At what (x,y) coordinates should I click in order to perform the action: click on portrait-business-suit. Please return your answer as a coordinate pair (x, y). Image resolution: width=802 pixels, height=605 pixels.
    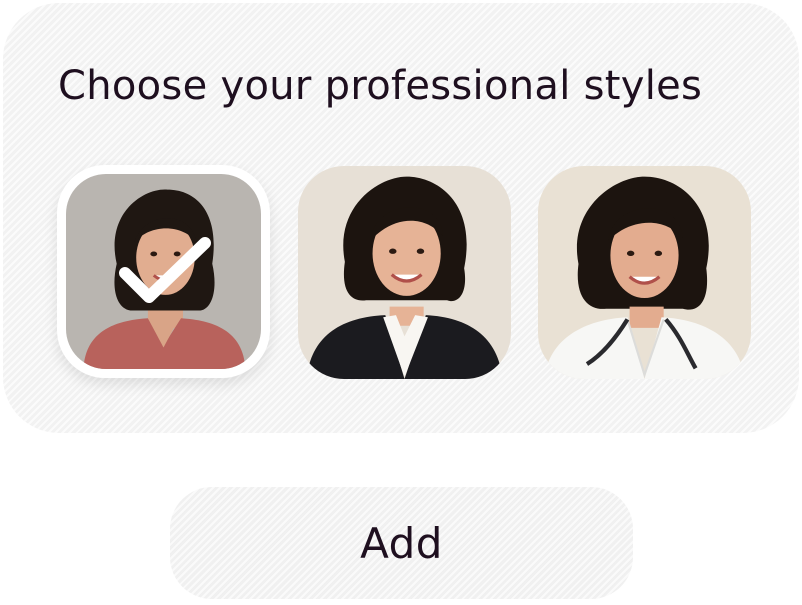
    Looking at the image, I should click on (404, 272).